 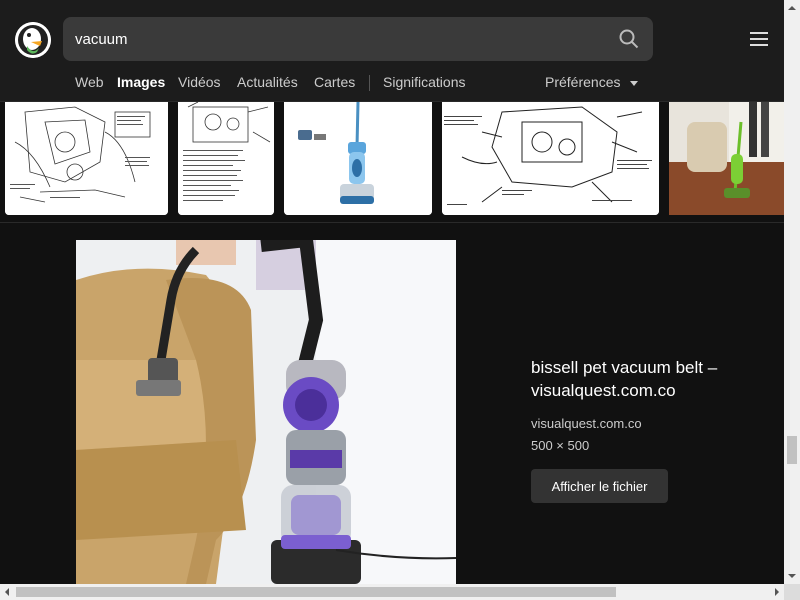 I want to click on tab-videos: Vidéos, so click(x=199, y=82).